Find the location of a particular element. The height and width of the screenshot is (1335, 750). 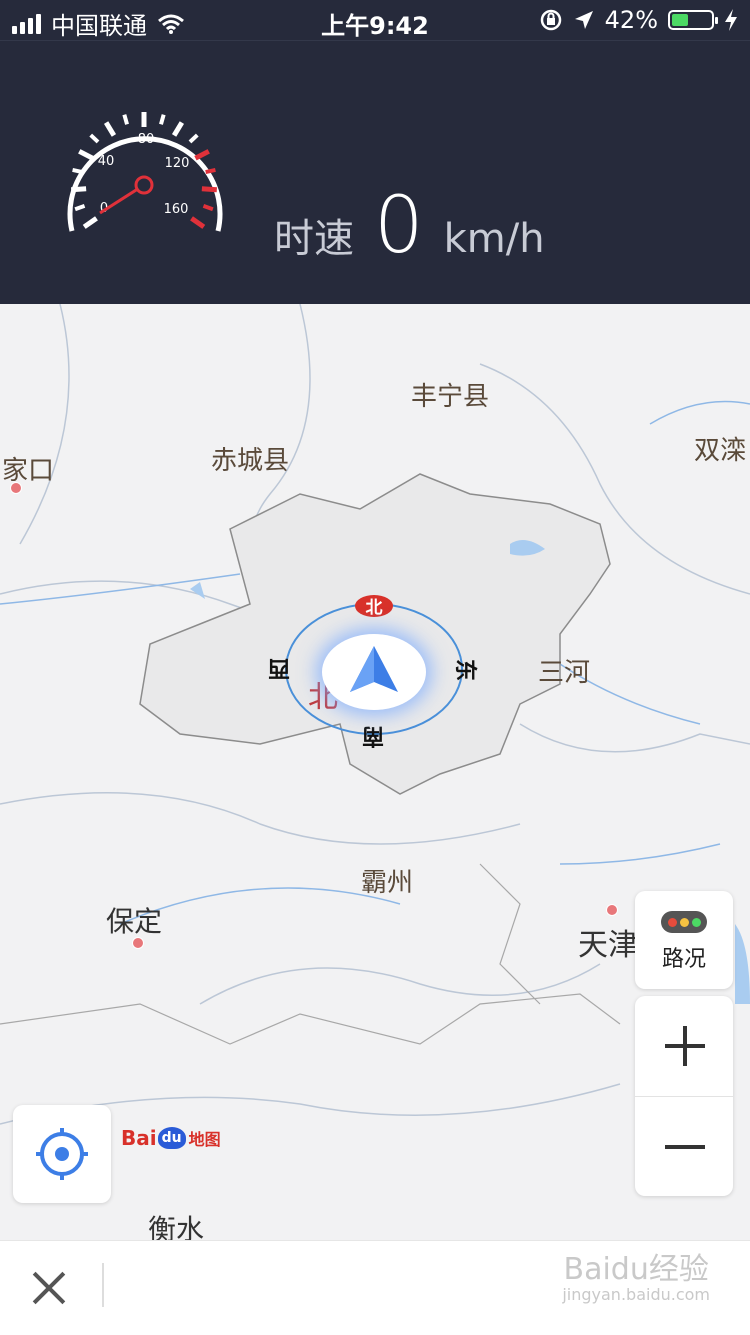

compass-south: 南 is located at coordinates (373, 735).